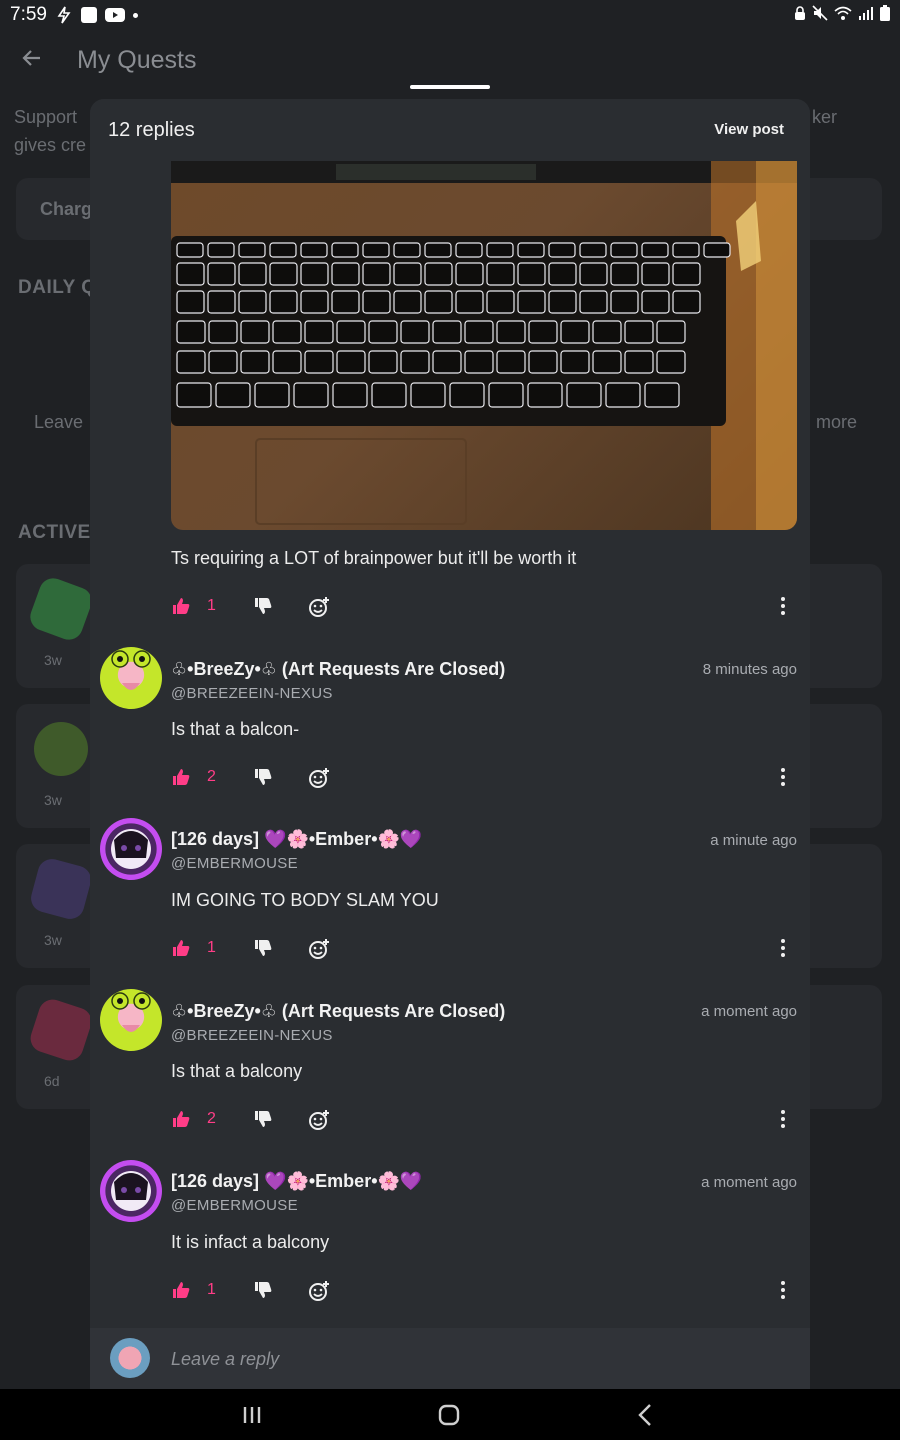  I want to click on notification-dot-icon, so click(135, 15).